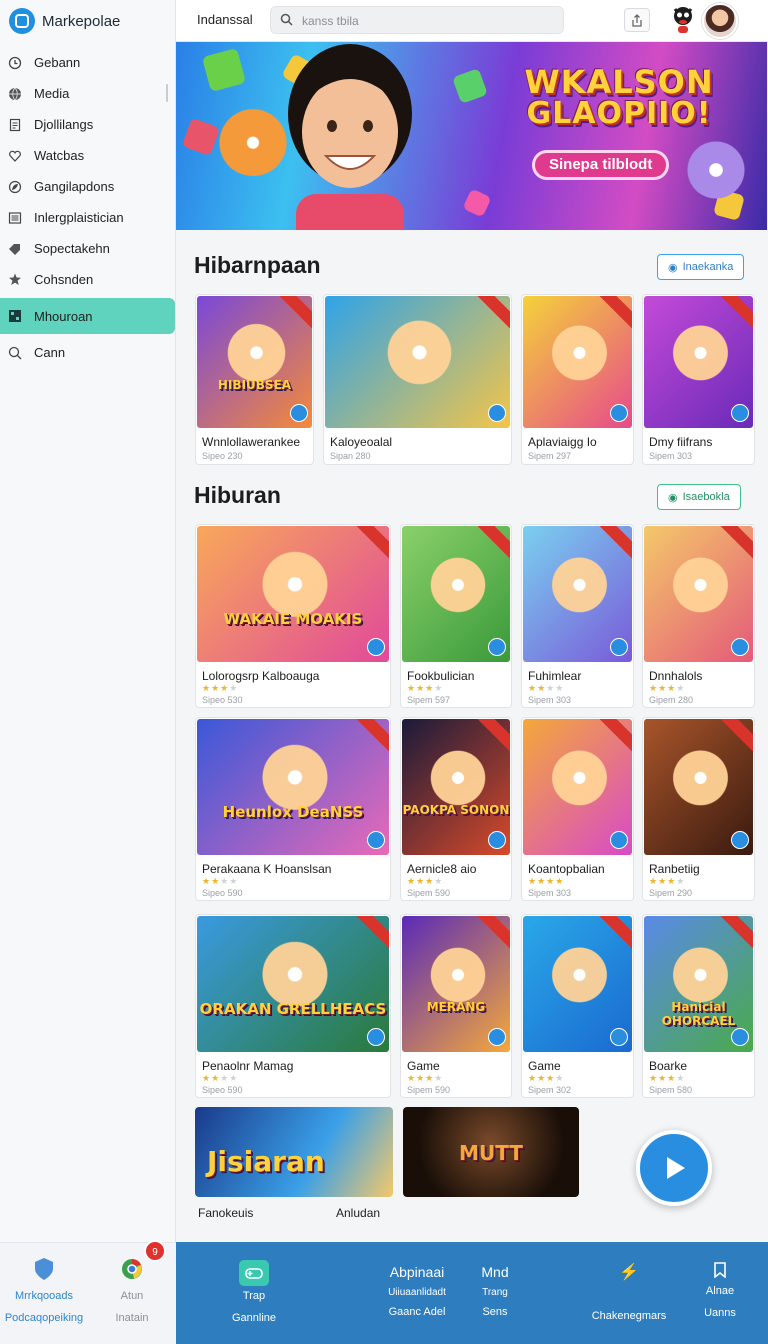  What do you see at coordinates (683, 19) in the screenshot?
I see `mascot-icon` at bounding box center [683, 19].